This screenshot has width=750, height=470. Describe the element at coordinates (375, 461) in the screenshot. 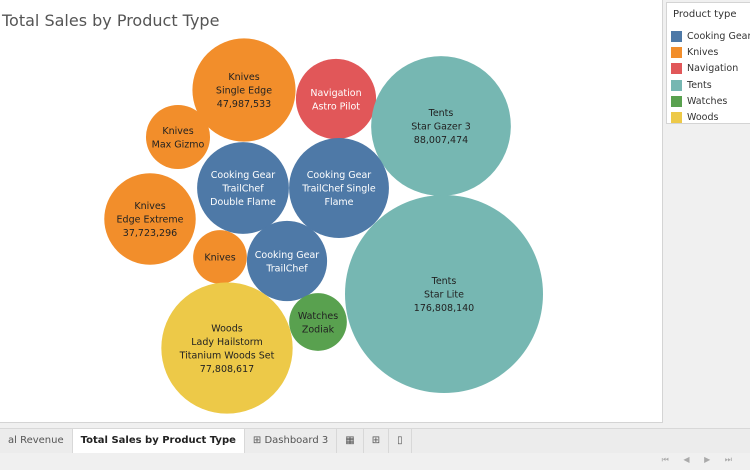

I see `status-bar` at that location.